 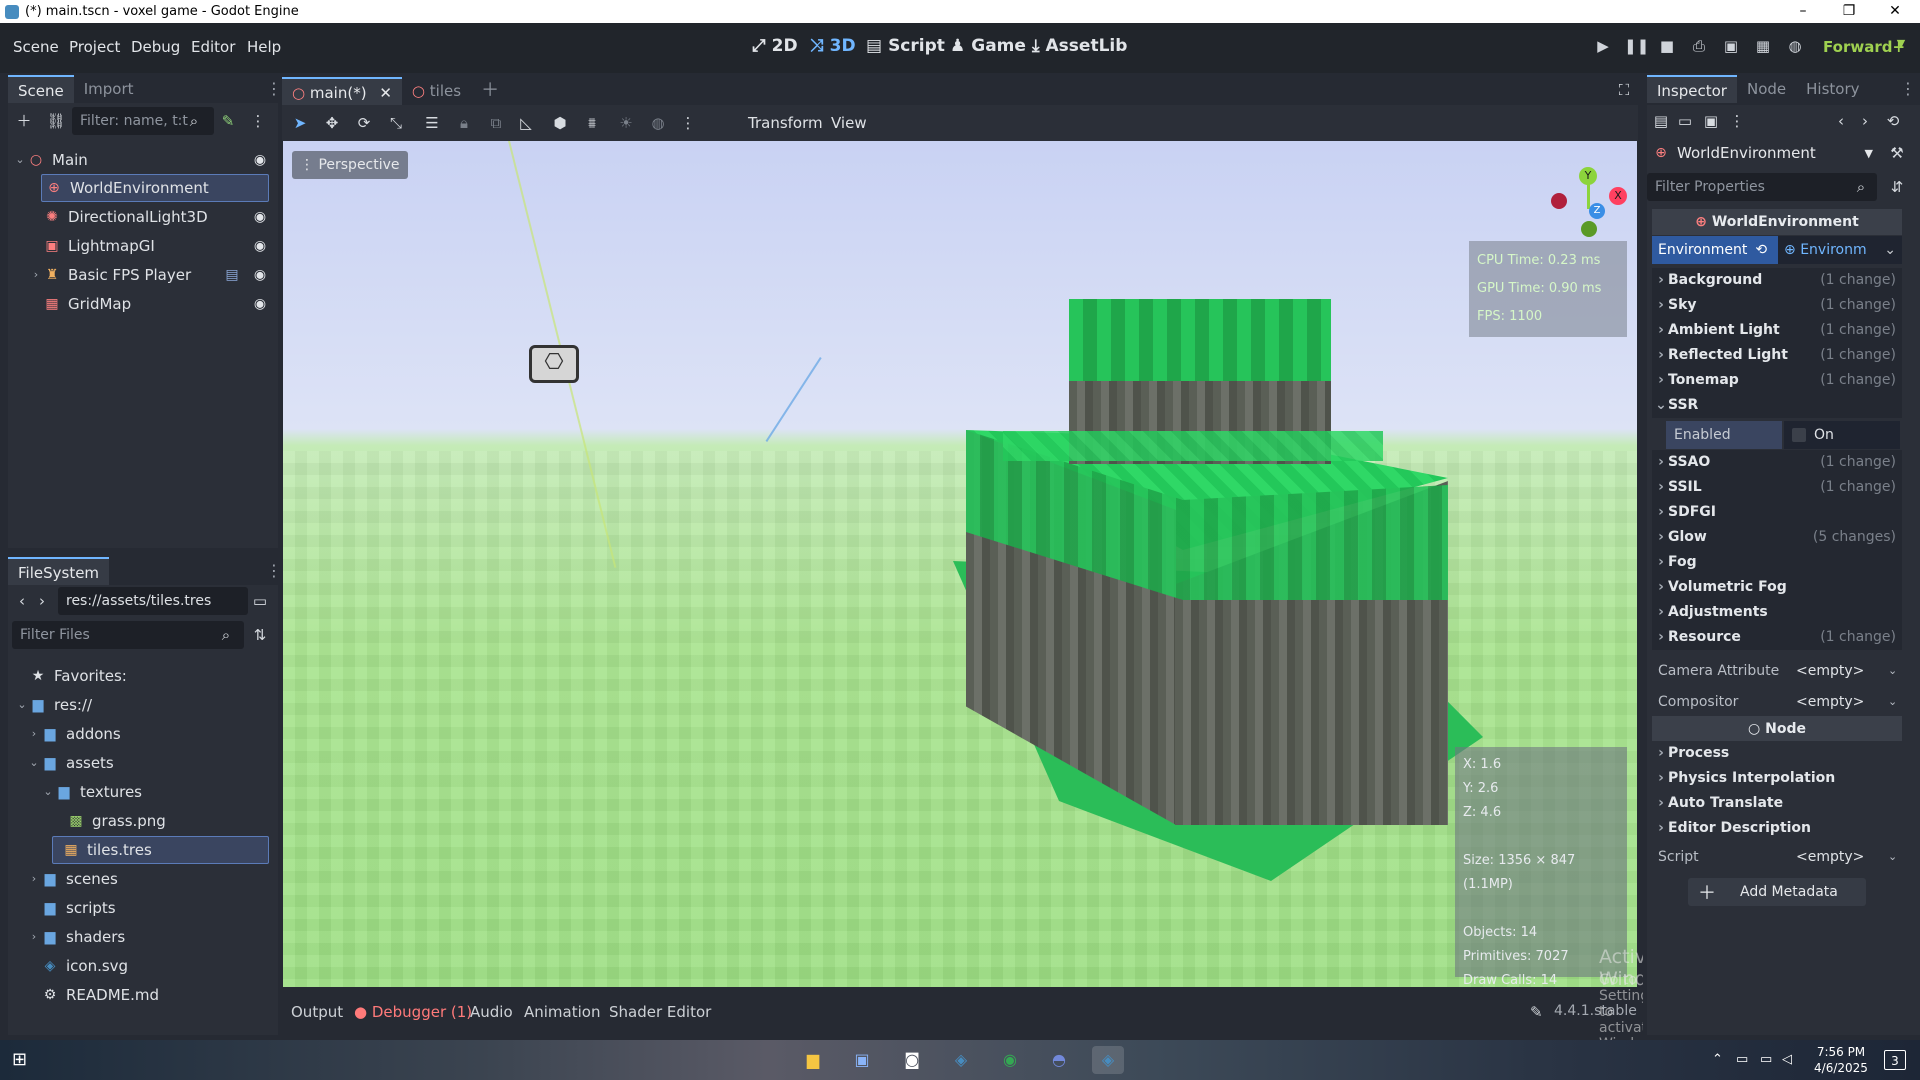 What do you see at coordinates (53, 705) in the screenshot?
I see `fs-res-root: ⌄ ▆ res://` at bounding box center [53, 705].